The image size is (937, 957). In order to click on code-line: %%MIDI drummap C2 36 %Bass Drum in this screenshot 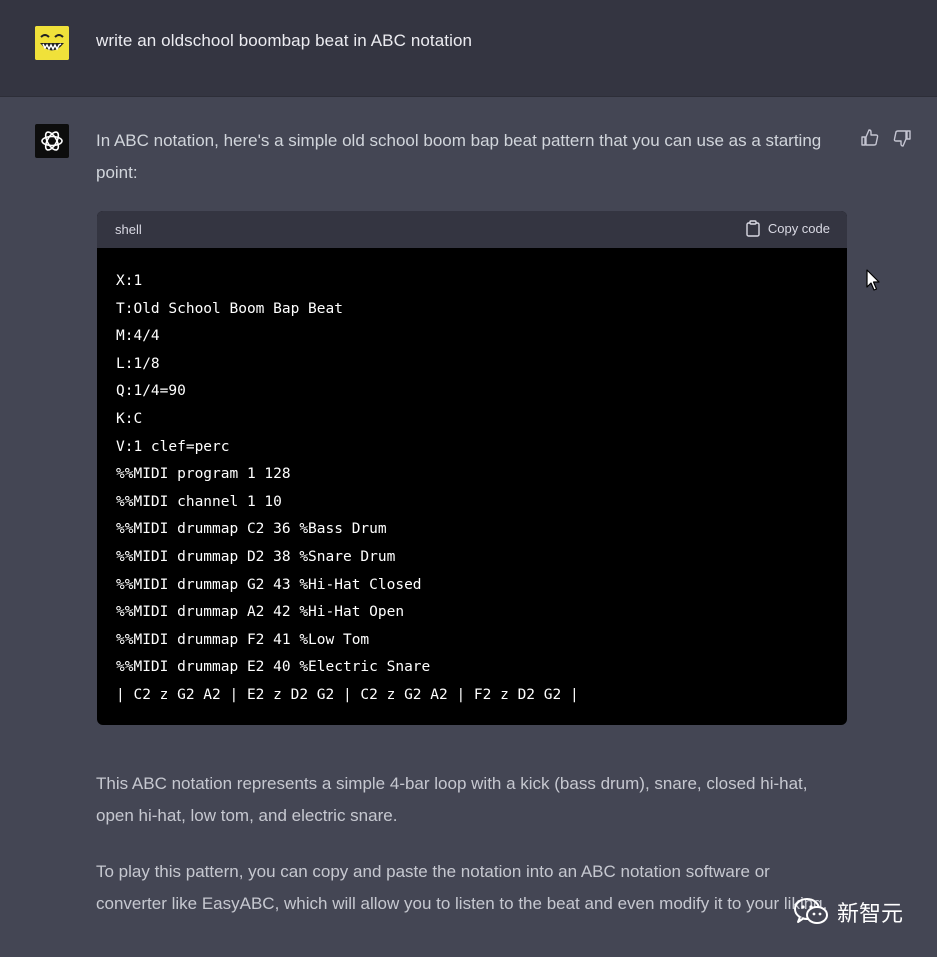, I will do `click(251, 529)`.